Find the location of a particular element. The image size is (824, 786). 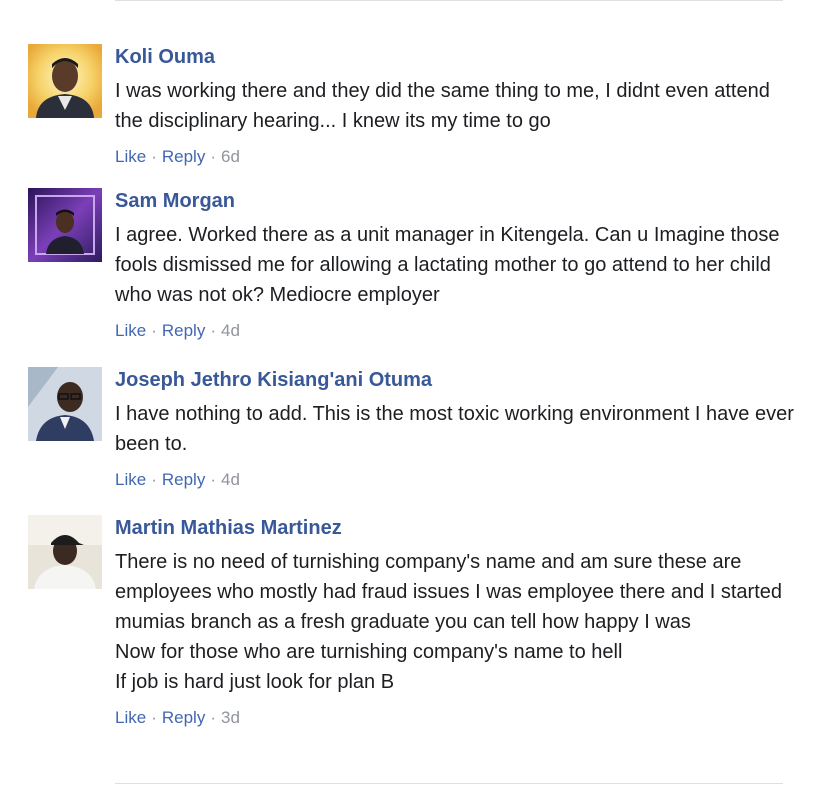

comment-author: Sam Morgan is located at coordinates (175, 201).